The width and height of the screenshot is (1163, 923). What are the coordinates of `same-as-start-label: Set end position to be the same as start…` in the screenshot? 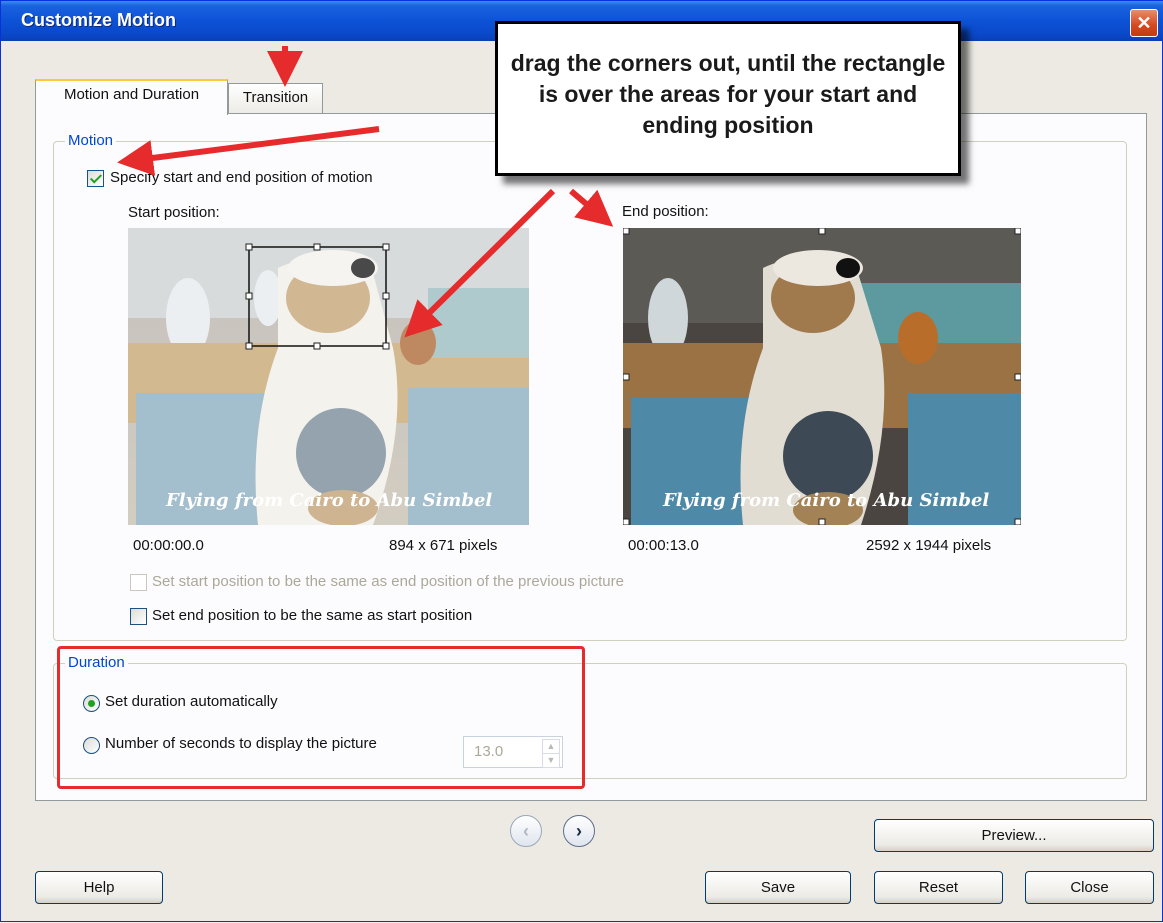 It's located at (312, 615).